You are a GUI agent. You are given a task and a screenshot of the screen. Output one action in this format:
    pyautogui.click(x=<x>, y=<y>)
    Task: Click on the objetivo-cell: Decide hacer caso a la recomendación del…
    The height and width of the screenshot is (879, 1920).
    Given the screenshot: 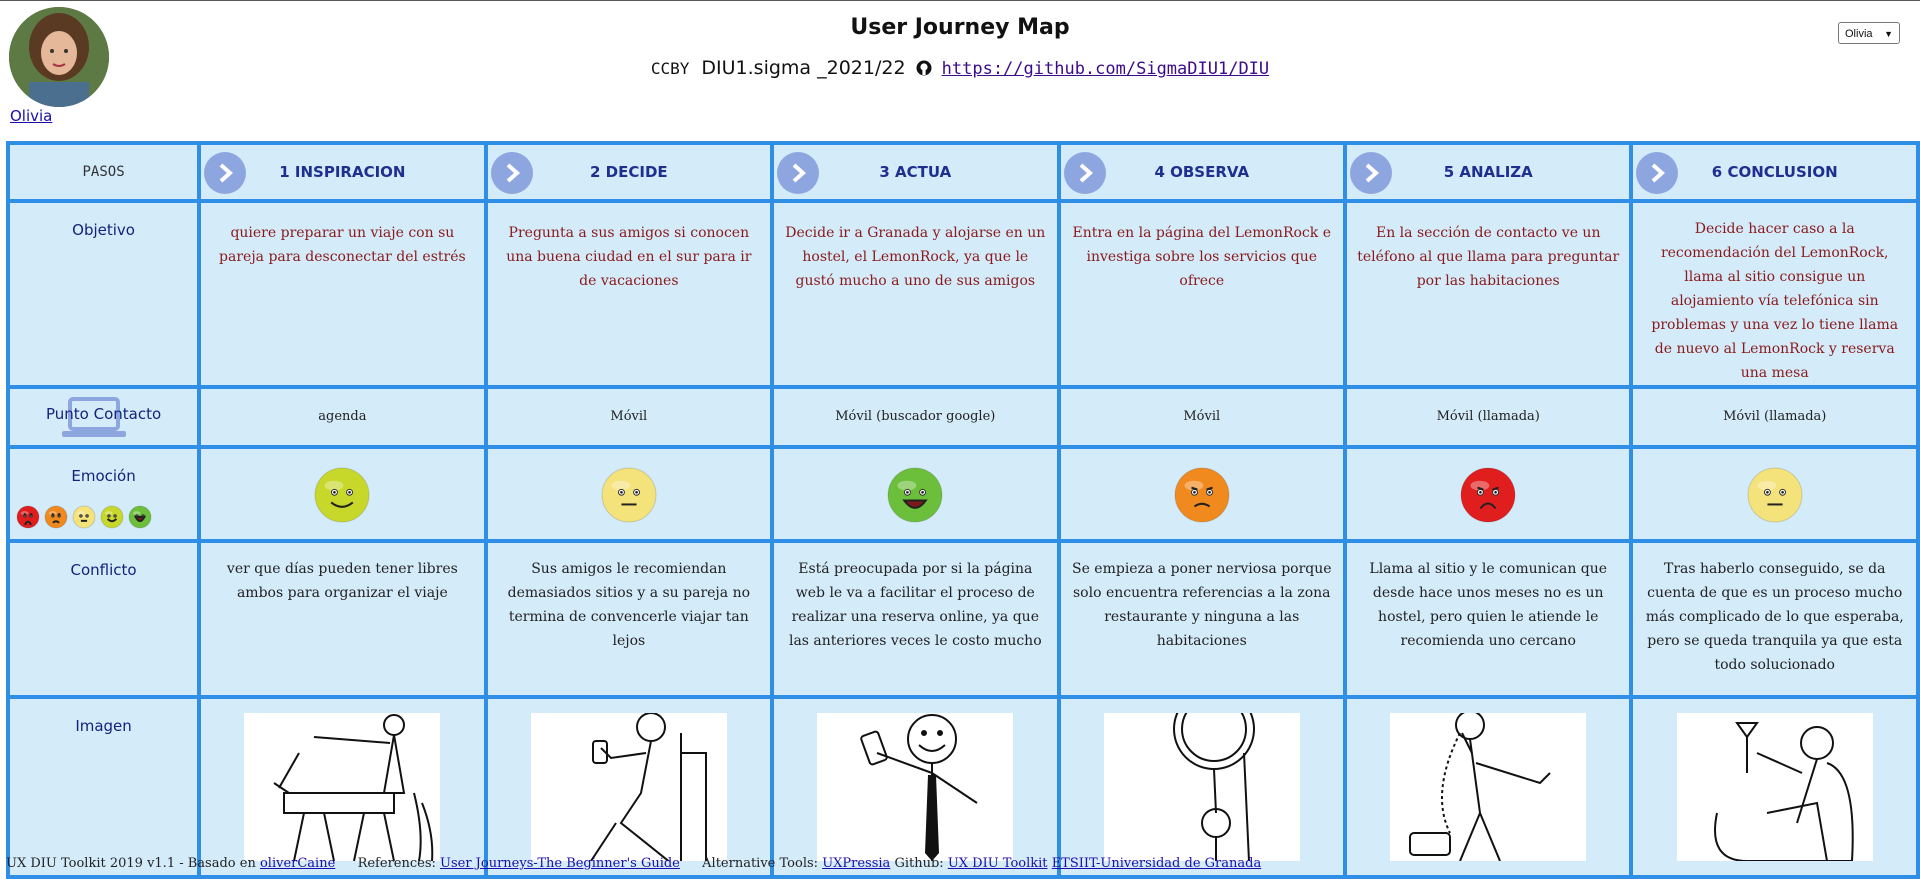 What is the action you would take?
    pyautogui.click(x=1774, y=294)
    